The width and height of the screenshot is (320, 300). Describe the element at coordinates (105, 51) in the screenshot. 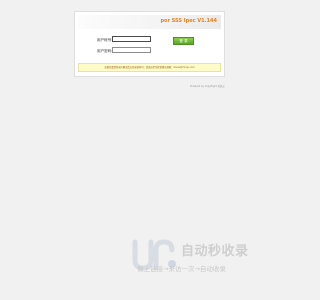

I see `password-label: 用户密码:` at that location.